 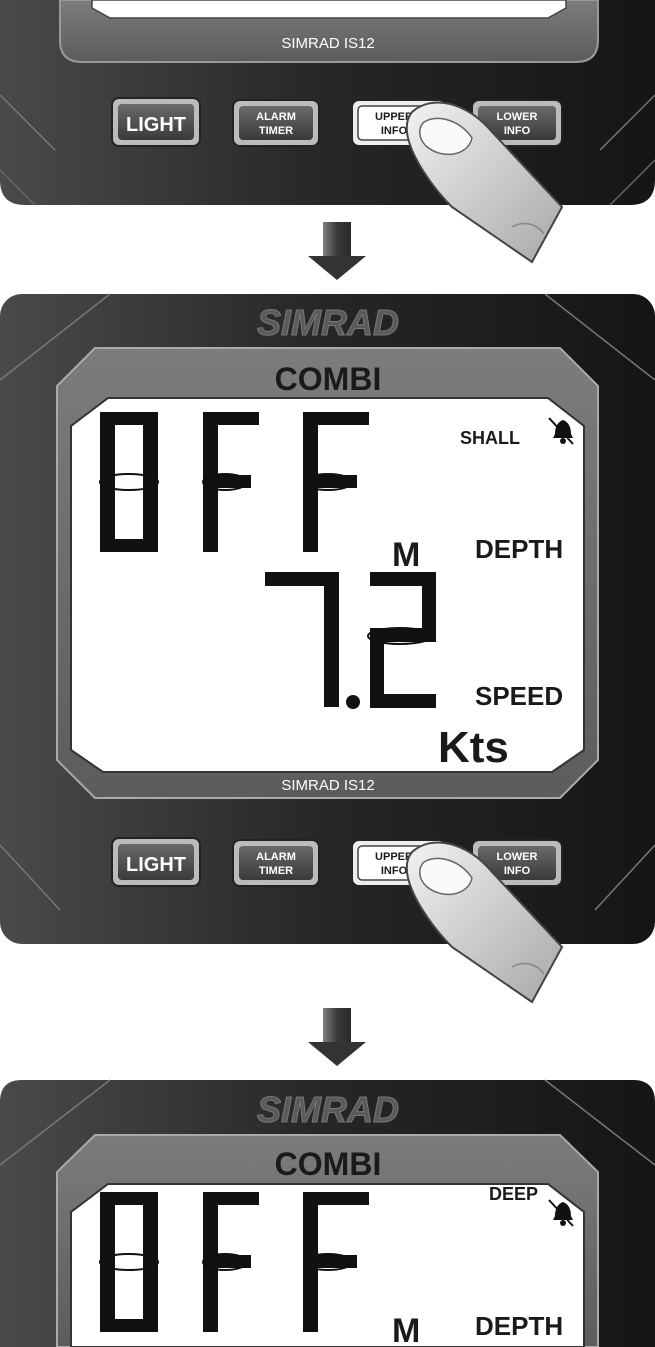 What do you see at coordinates (328, 322) in the screenshot?
I see `simrad-logo: SIMRAD` at bounding box center [328, 322].